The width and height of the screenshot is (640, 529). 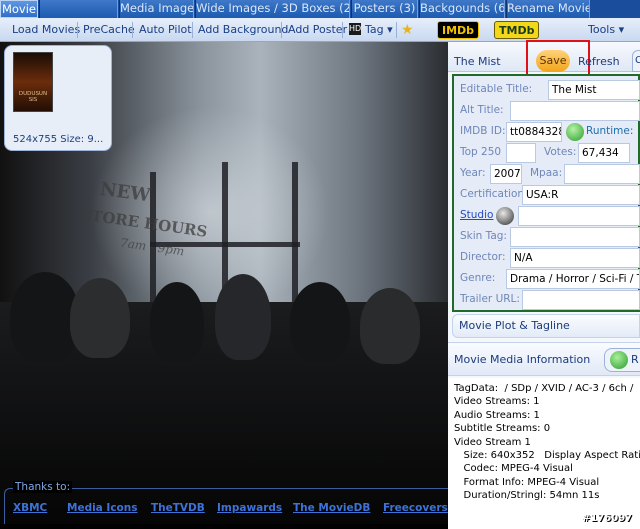 What do you see at coordinates (599, 62) in the screenshot?
I see `refresh-button: Refresh` at bounding box center [599, 62].